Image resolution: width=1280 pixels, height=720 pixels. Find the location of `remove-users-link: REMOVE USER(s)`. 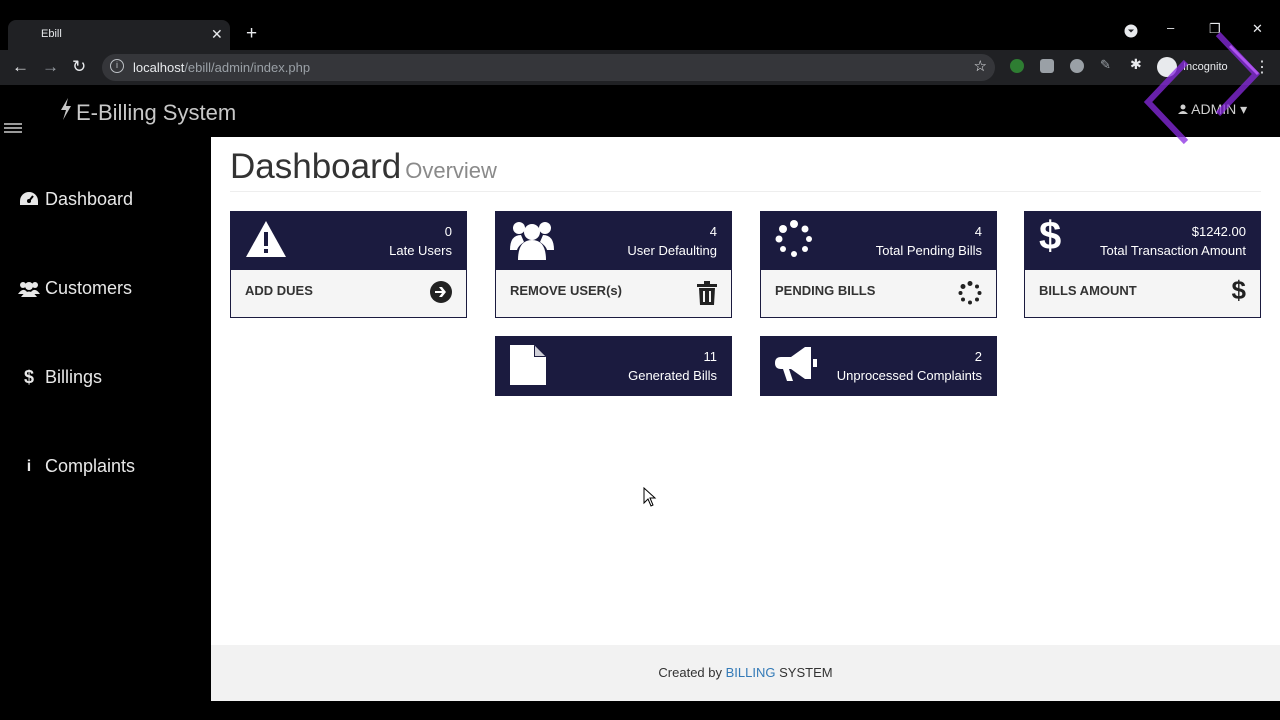

remove-users-link: REMOVE USER(s) is located at coordinates (613, 293).